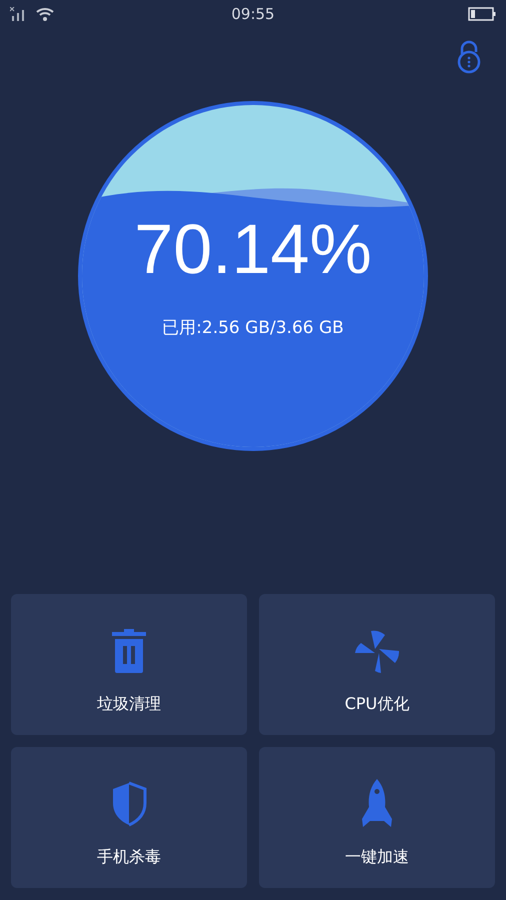  Describe the element at coordinates (253, 14) in the screenshot. I see `clock-time: 09:55` at that location.